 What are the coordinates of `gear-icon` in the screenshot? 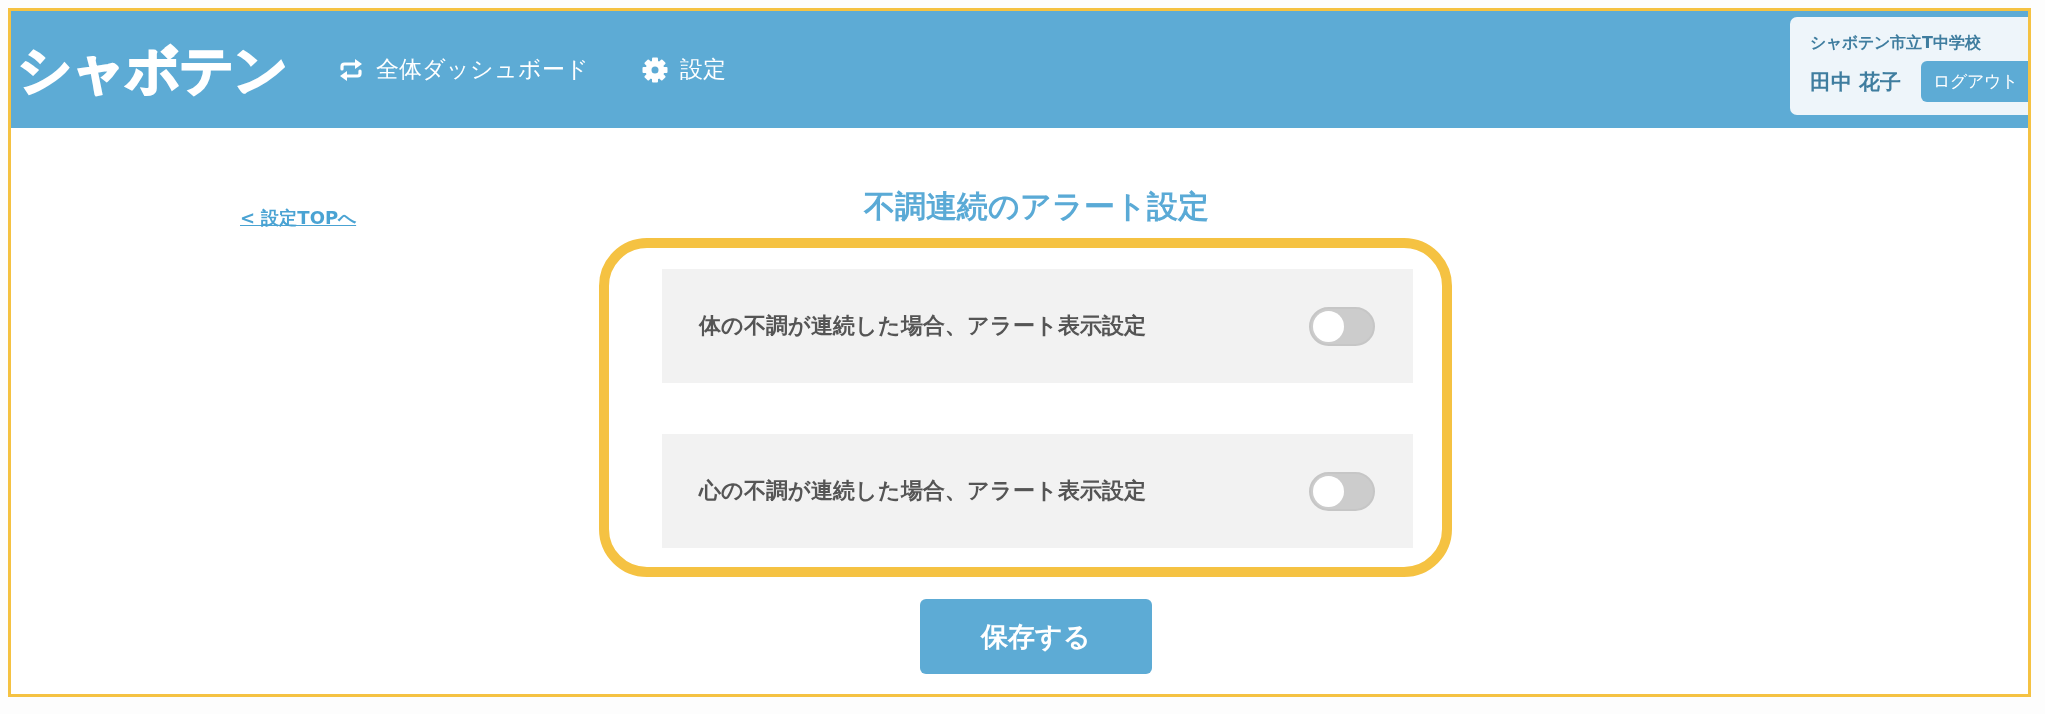 It's located at (655, 69).